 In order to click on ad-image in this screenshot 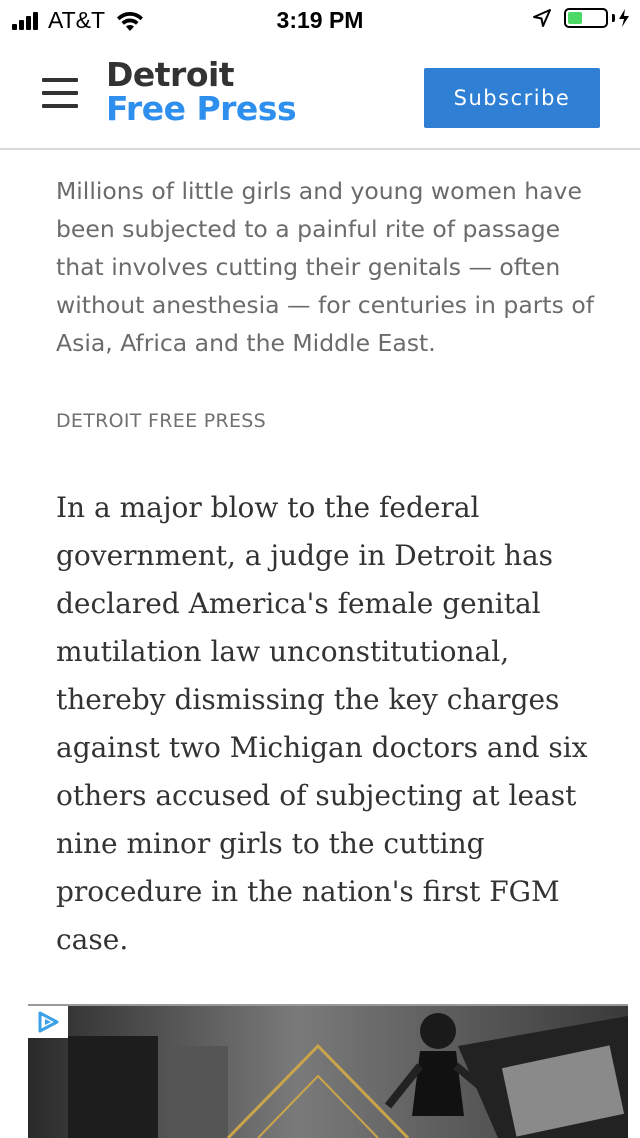, I will do `click(328, 1072)`.